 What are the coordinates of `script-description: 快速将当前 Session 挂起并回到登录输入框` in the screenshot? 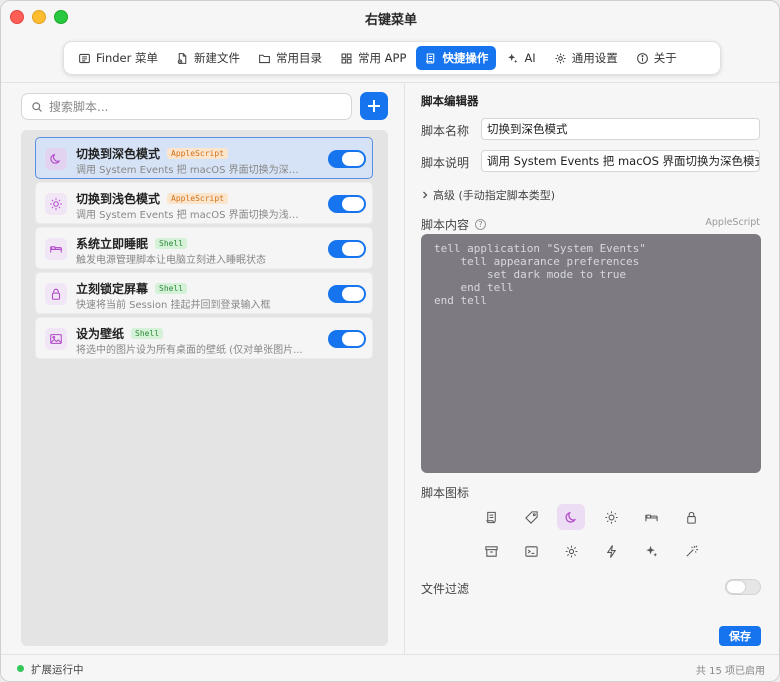 It's located at (173, 305).